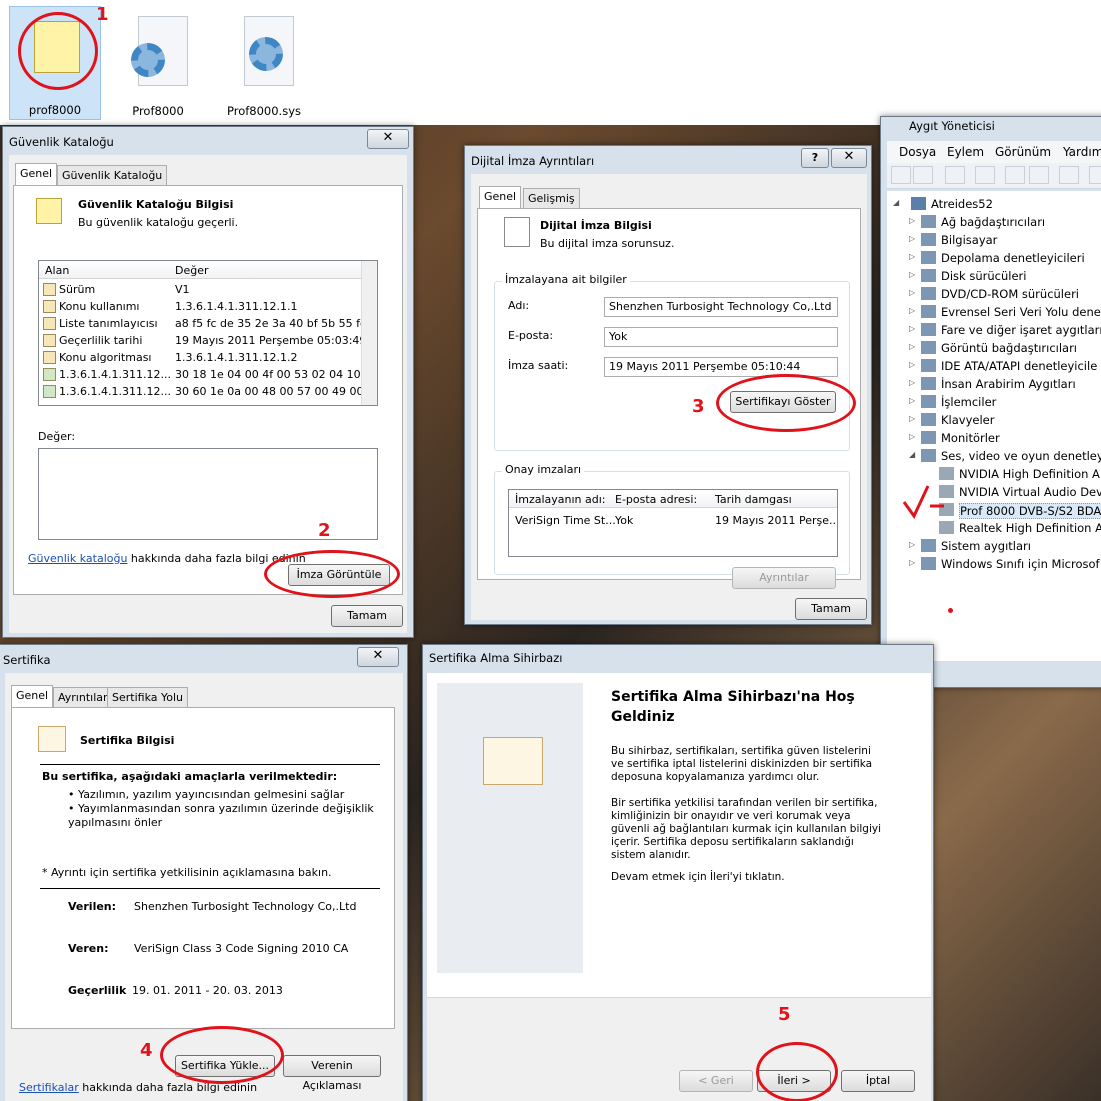  Describe the element at coordinates (721, 307) in the screenshot. I see `adi-field: Shenzhen Turbosight Technology Co,.Ltd` at that location.